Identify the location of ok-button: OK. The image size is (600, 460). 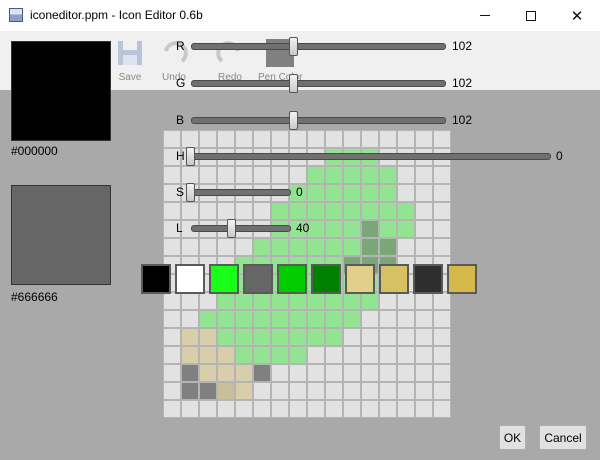
(512, 437).